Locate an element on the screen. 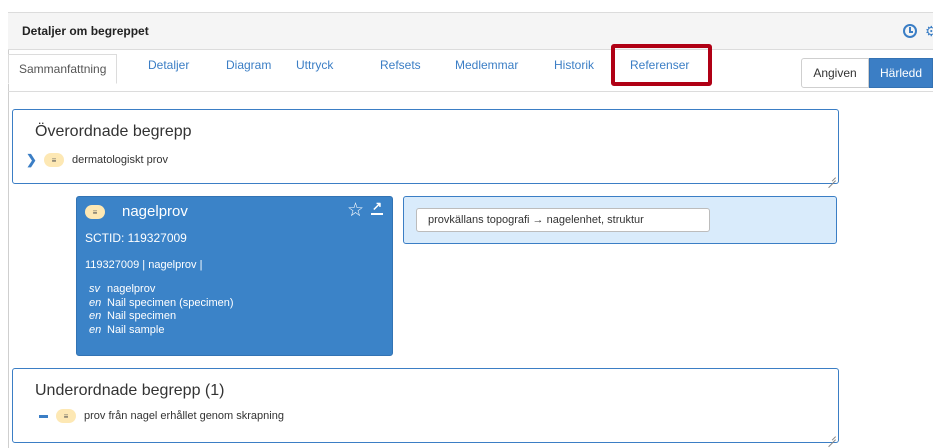  tab-references: Referenser is located at coordinates (659, 71).